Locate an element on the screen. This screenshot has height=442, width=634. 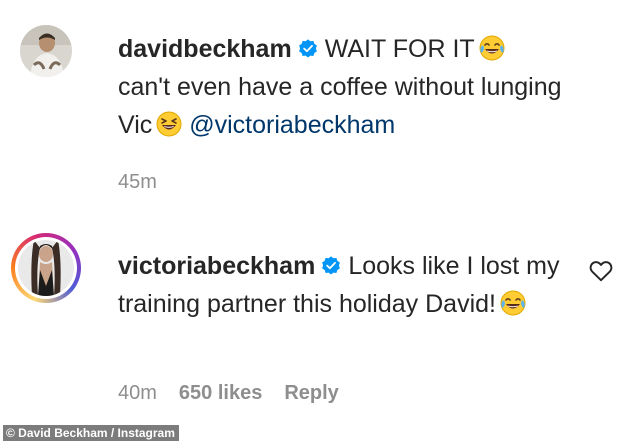
squinting-laugh-emoji-icon is located at coordinates (169, 124).